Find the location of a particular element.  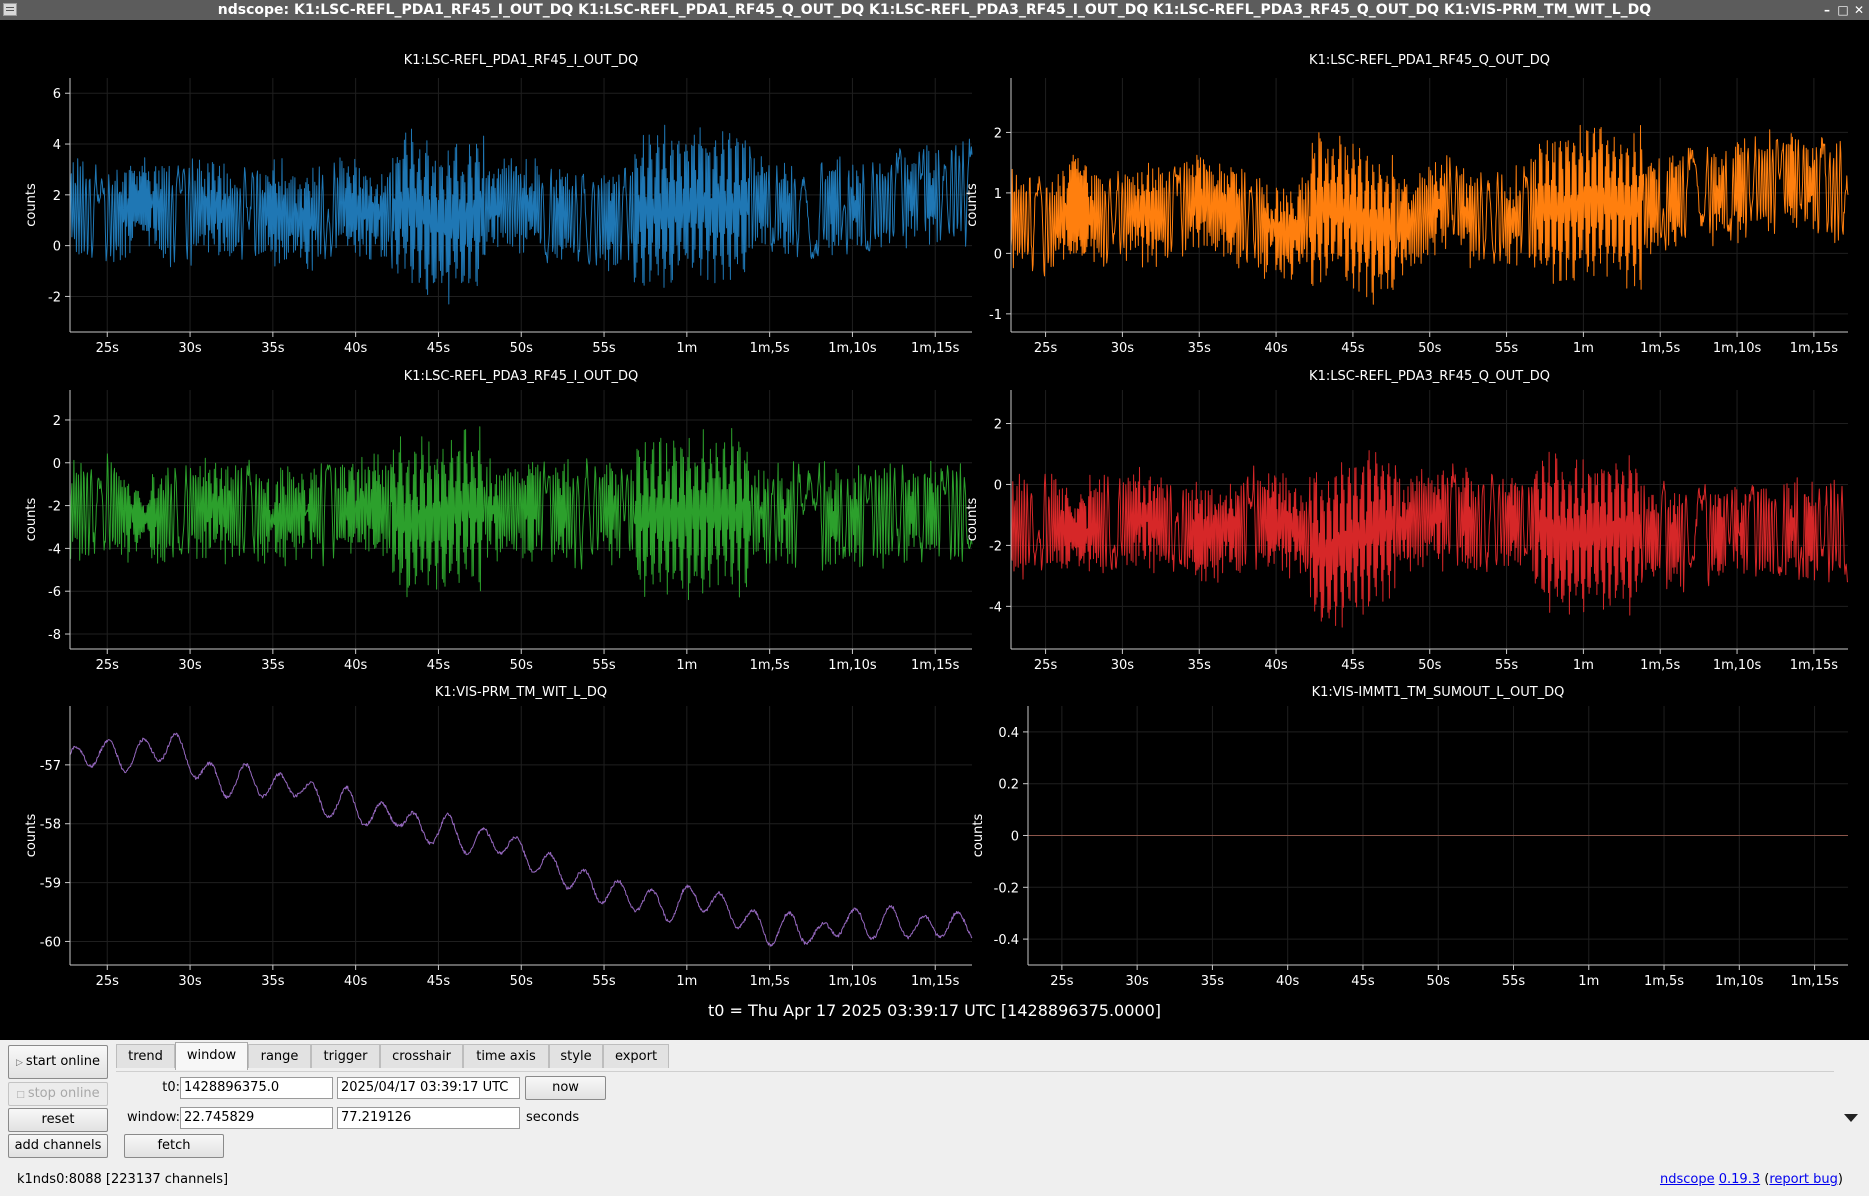

tab-export: export is located at coordinates (636, 1056).